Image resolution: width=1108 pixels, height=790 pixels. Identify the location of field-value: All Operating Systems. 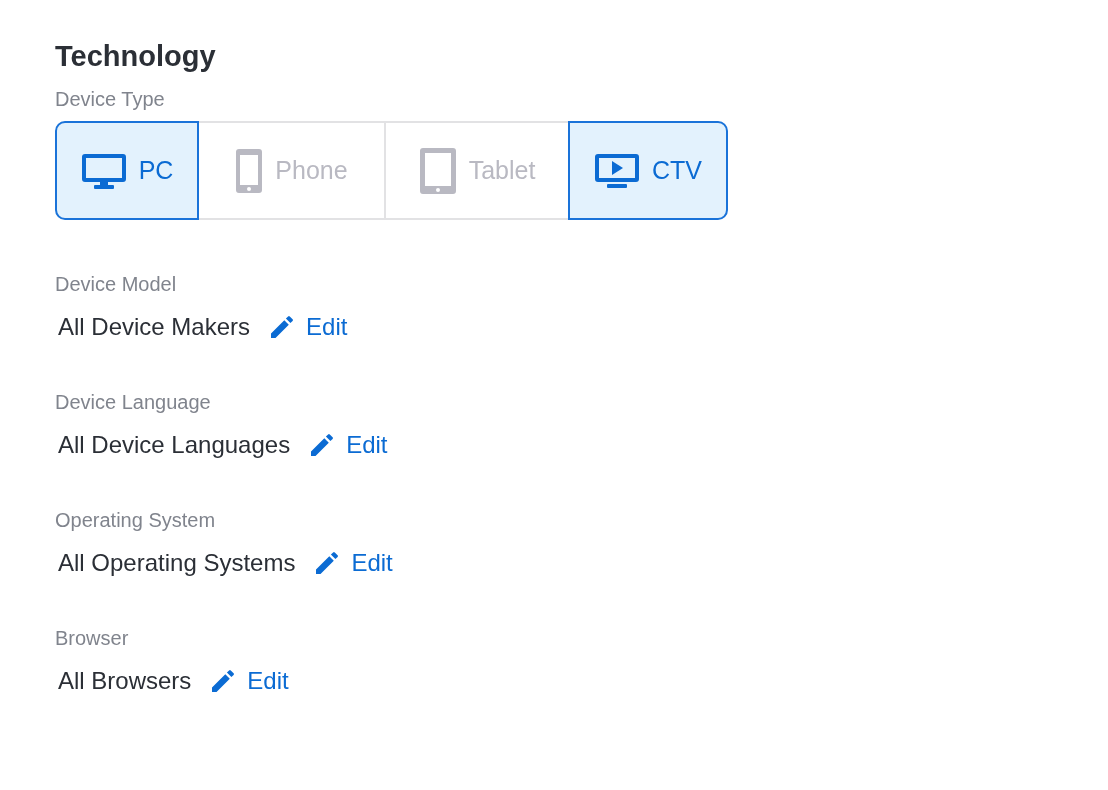
(177, 563).